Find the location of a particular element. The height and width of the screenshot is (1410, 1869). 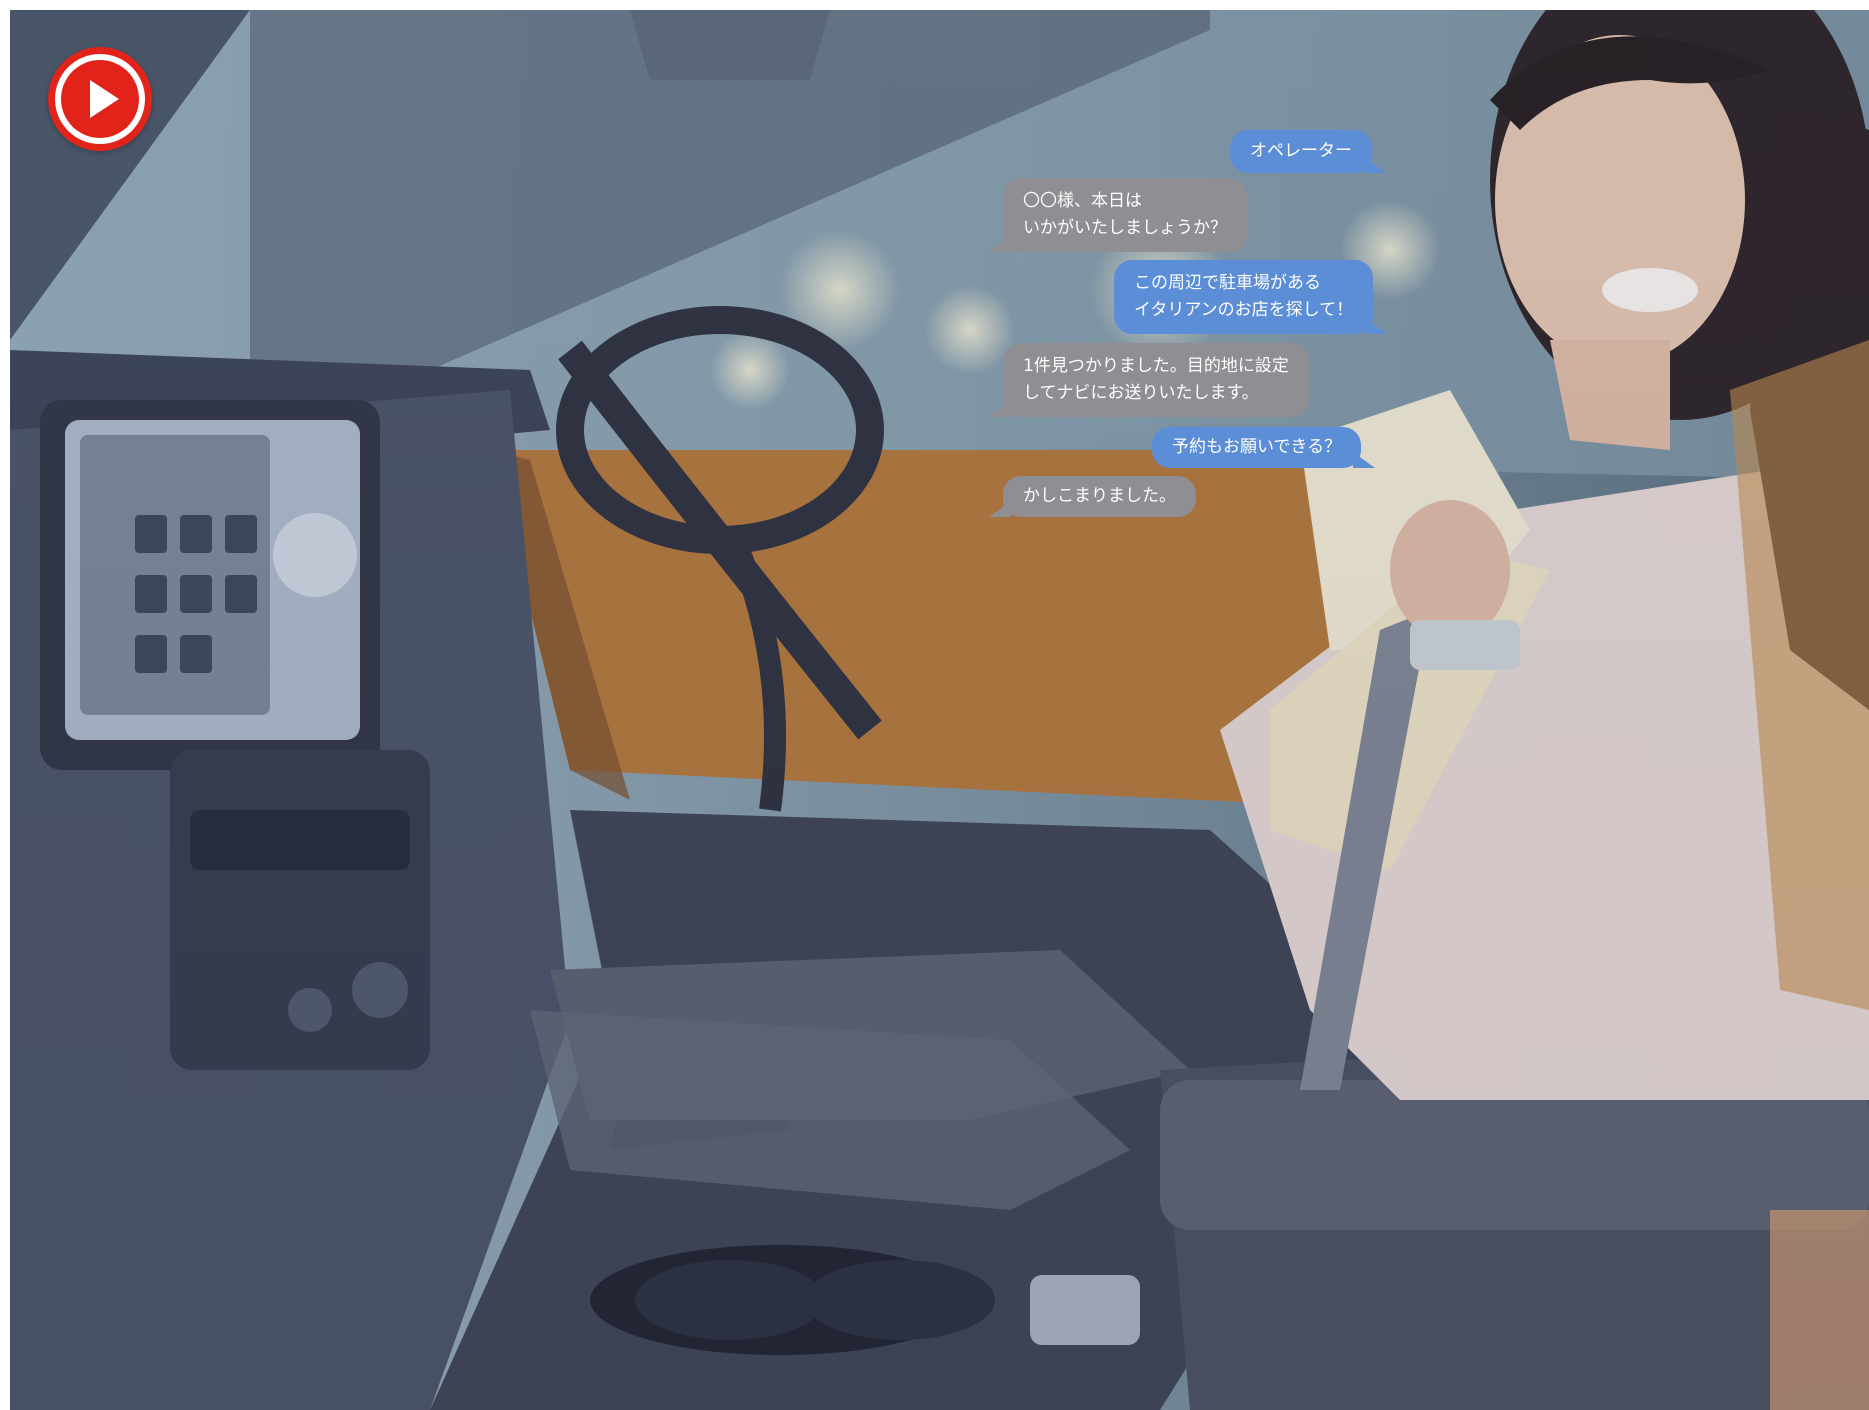

chat-bubble-operator: かしこまりました。 is located at coordinates (1092, 496).